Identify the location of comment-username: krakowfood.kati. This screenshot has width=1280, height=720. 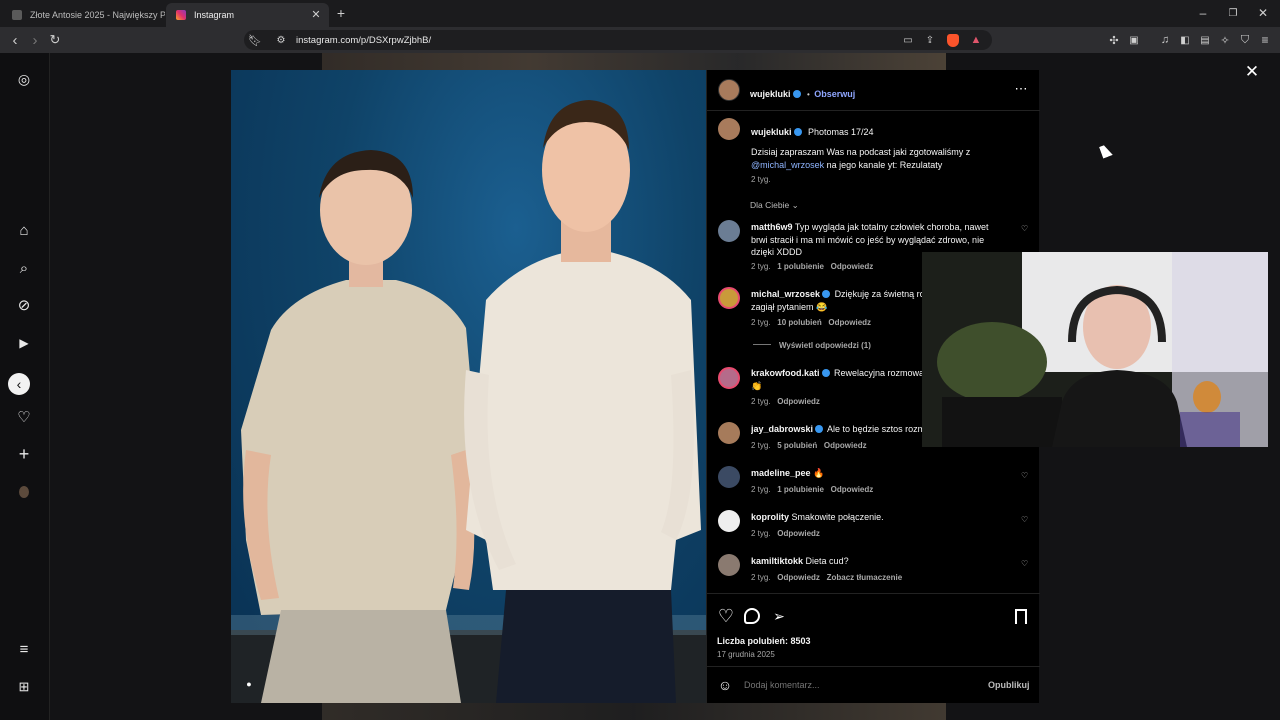
(785, 373).